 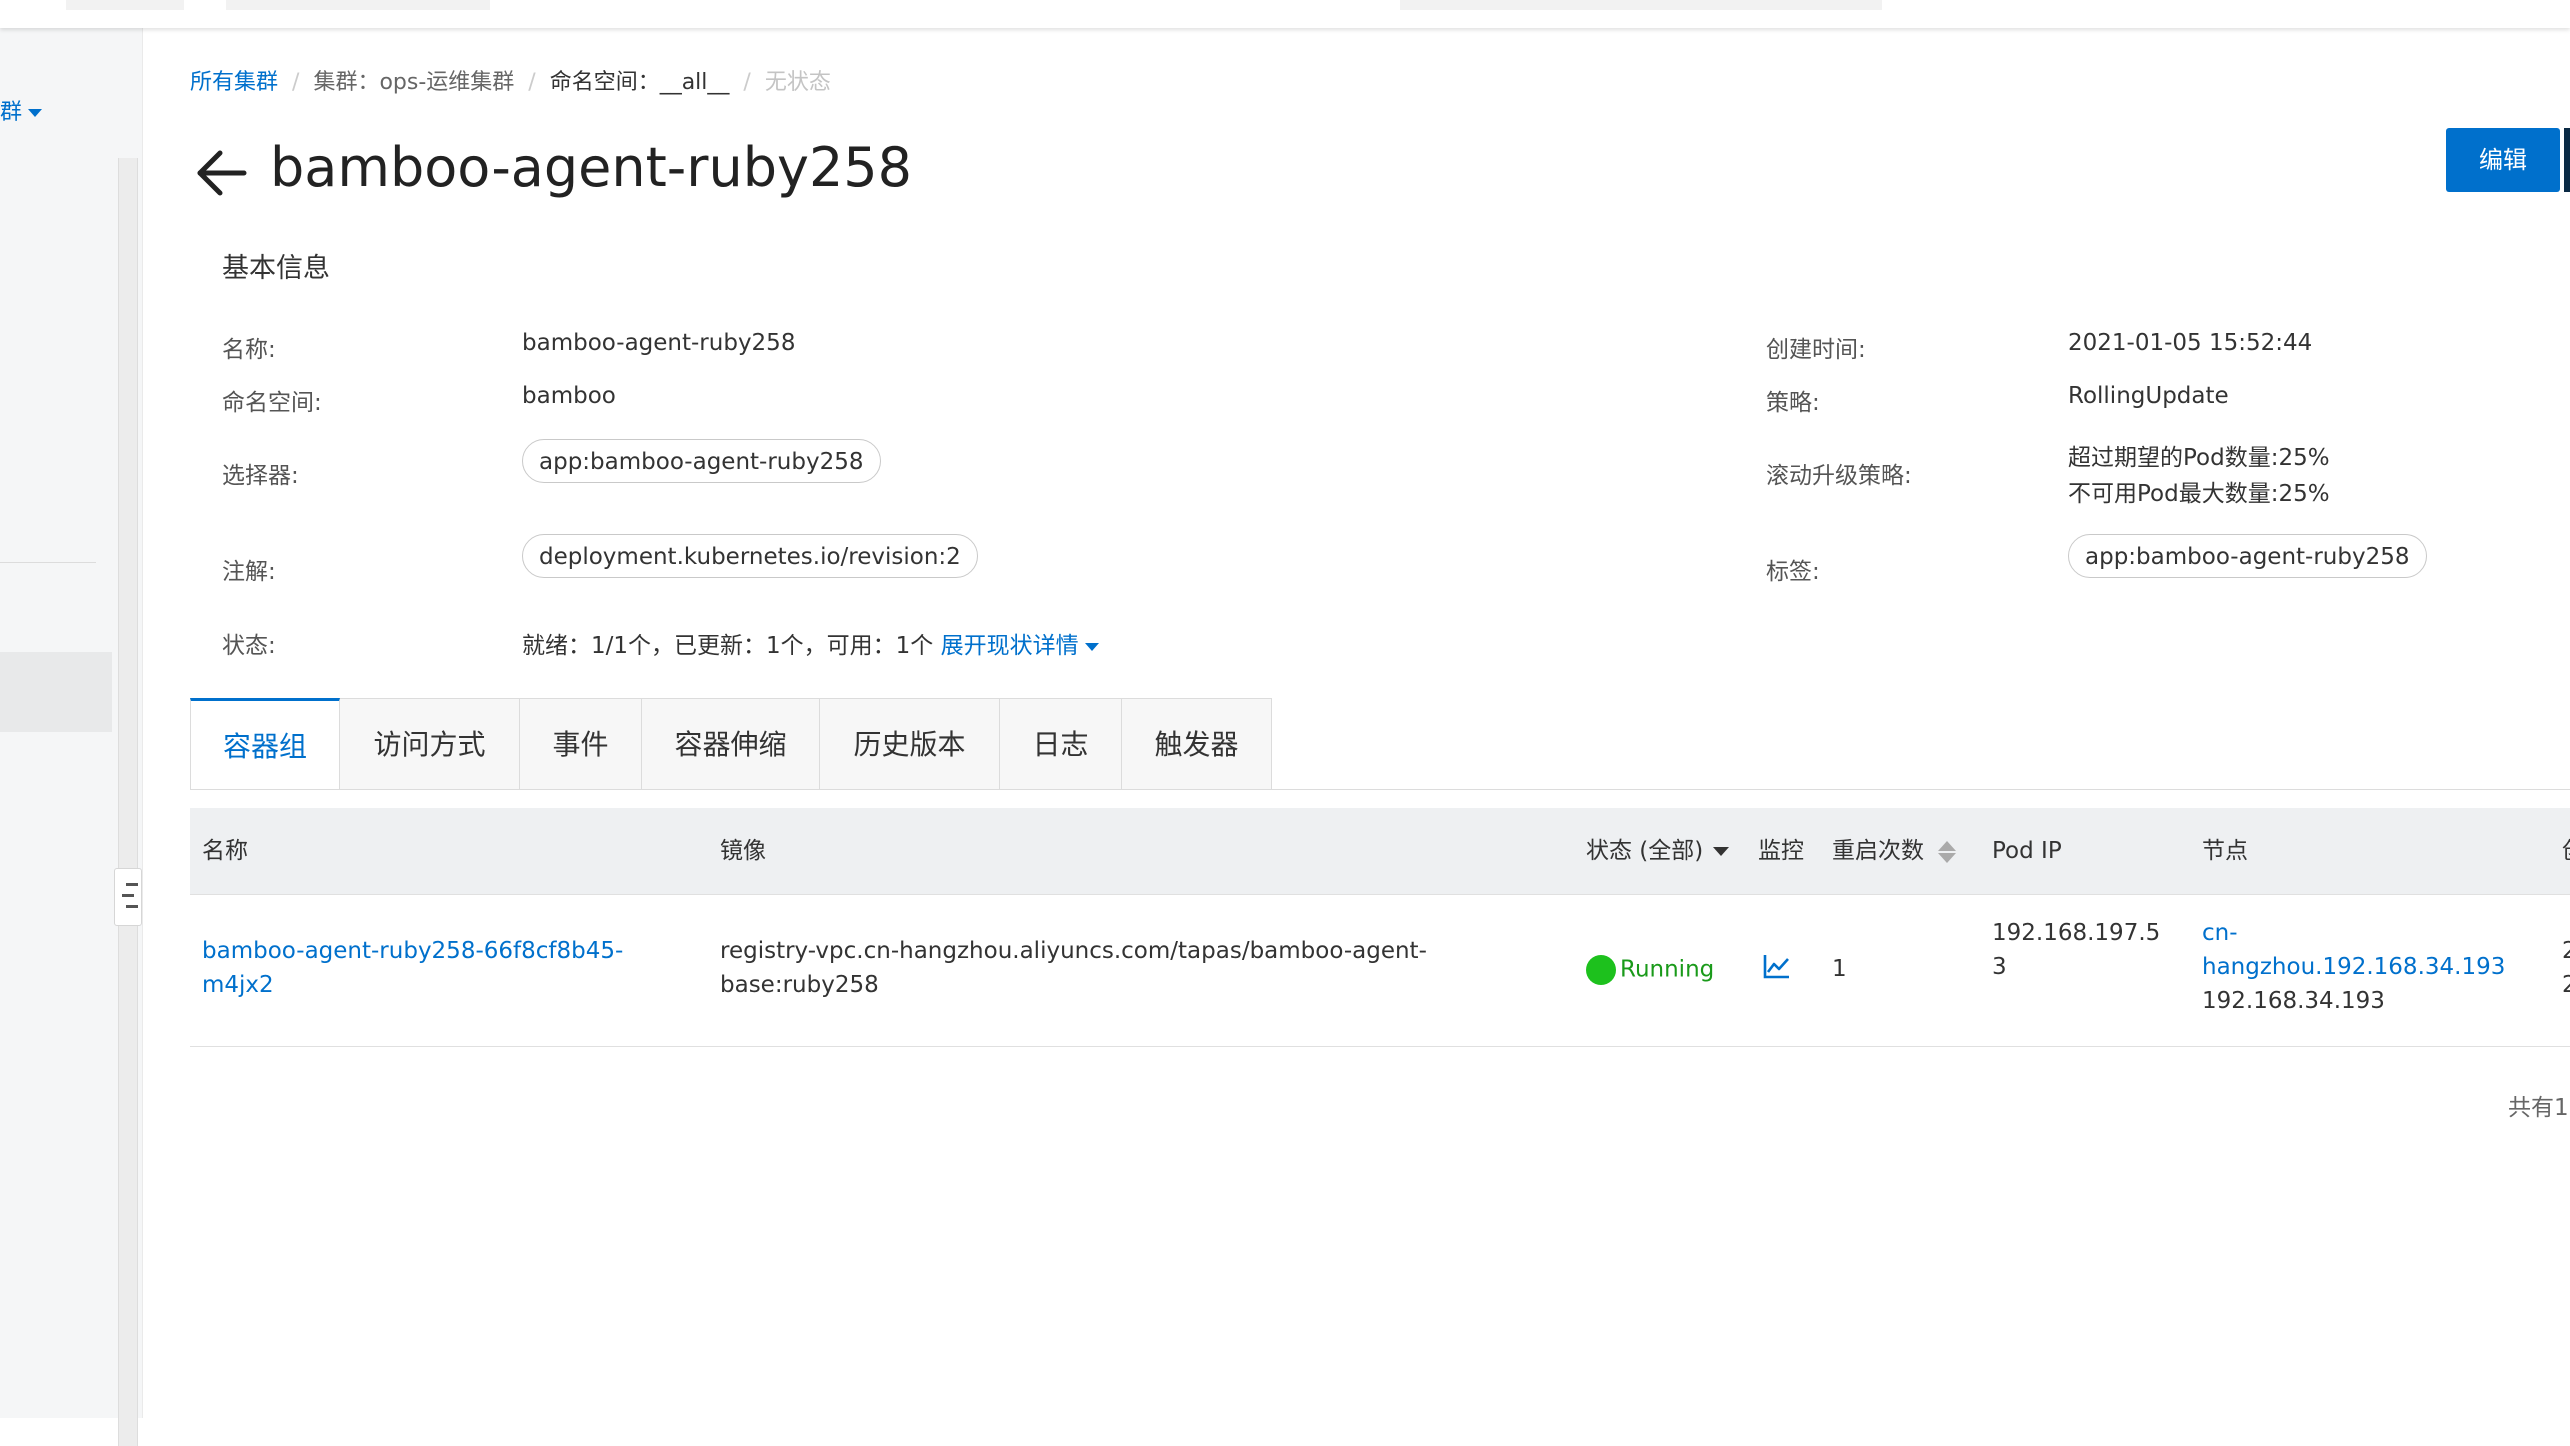 I want to click on strategy-label: 策略:, so click(x=1793, y=403).